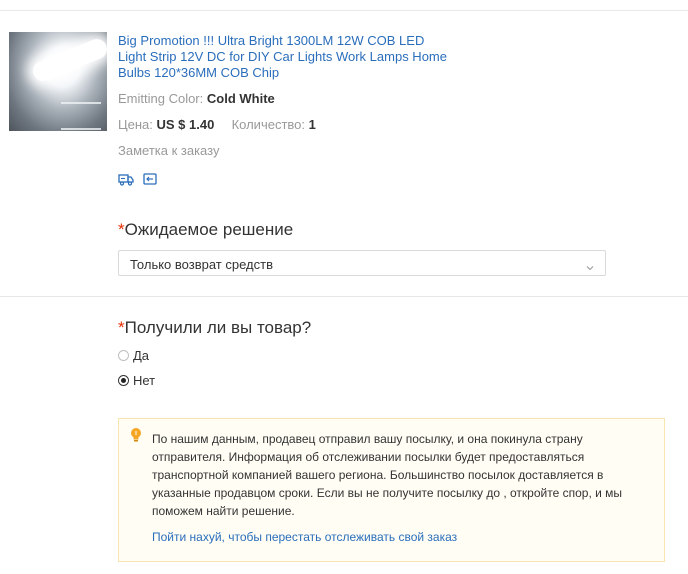  I want to click on resolution-select-value: Только возврат средств, so click(201, 264).